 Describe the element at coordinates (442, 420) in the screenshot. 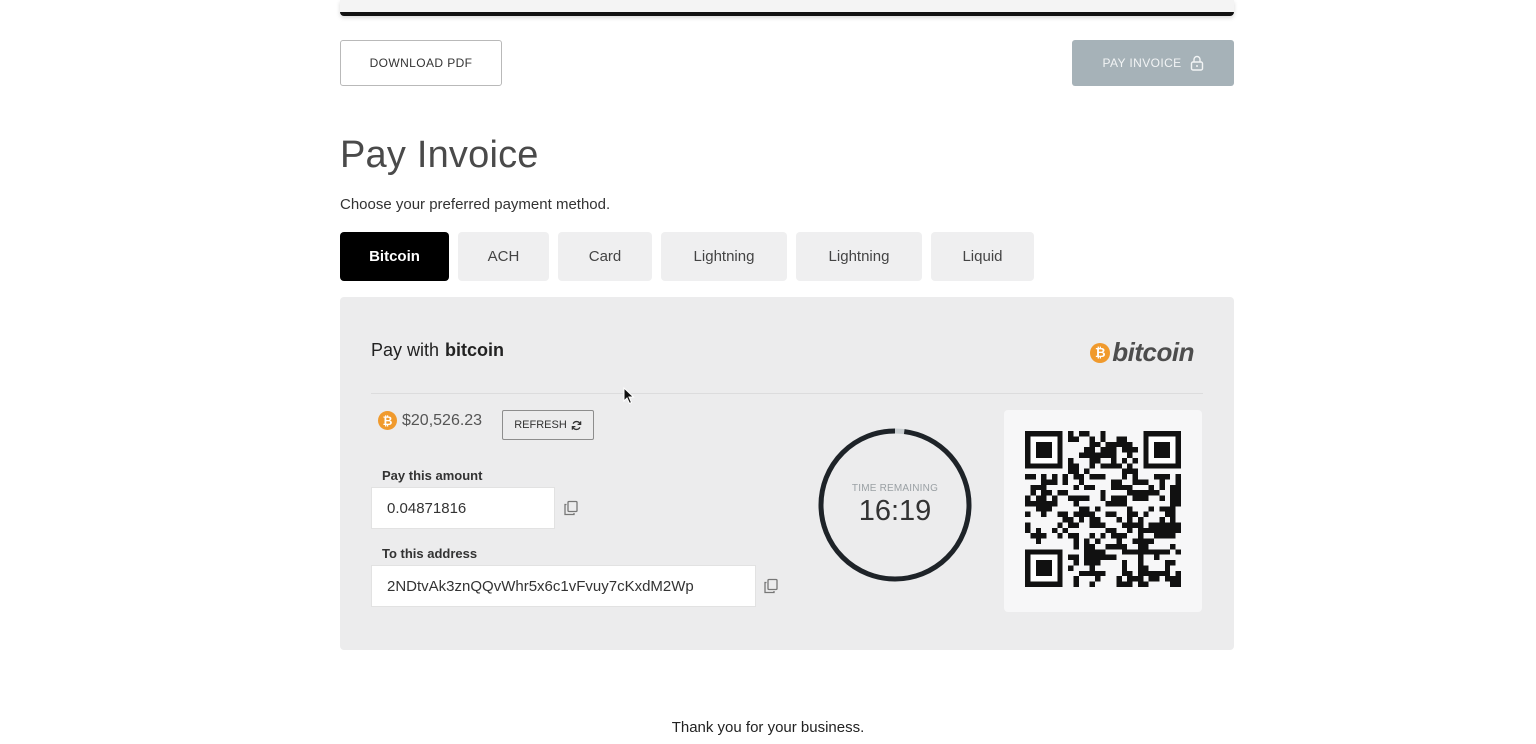

I see `btc-price-value: $20,526.23` at that location.